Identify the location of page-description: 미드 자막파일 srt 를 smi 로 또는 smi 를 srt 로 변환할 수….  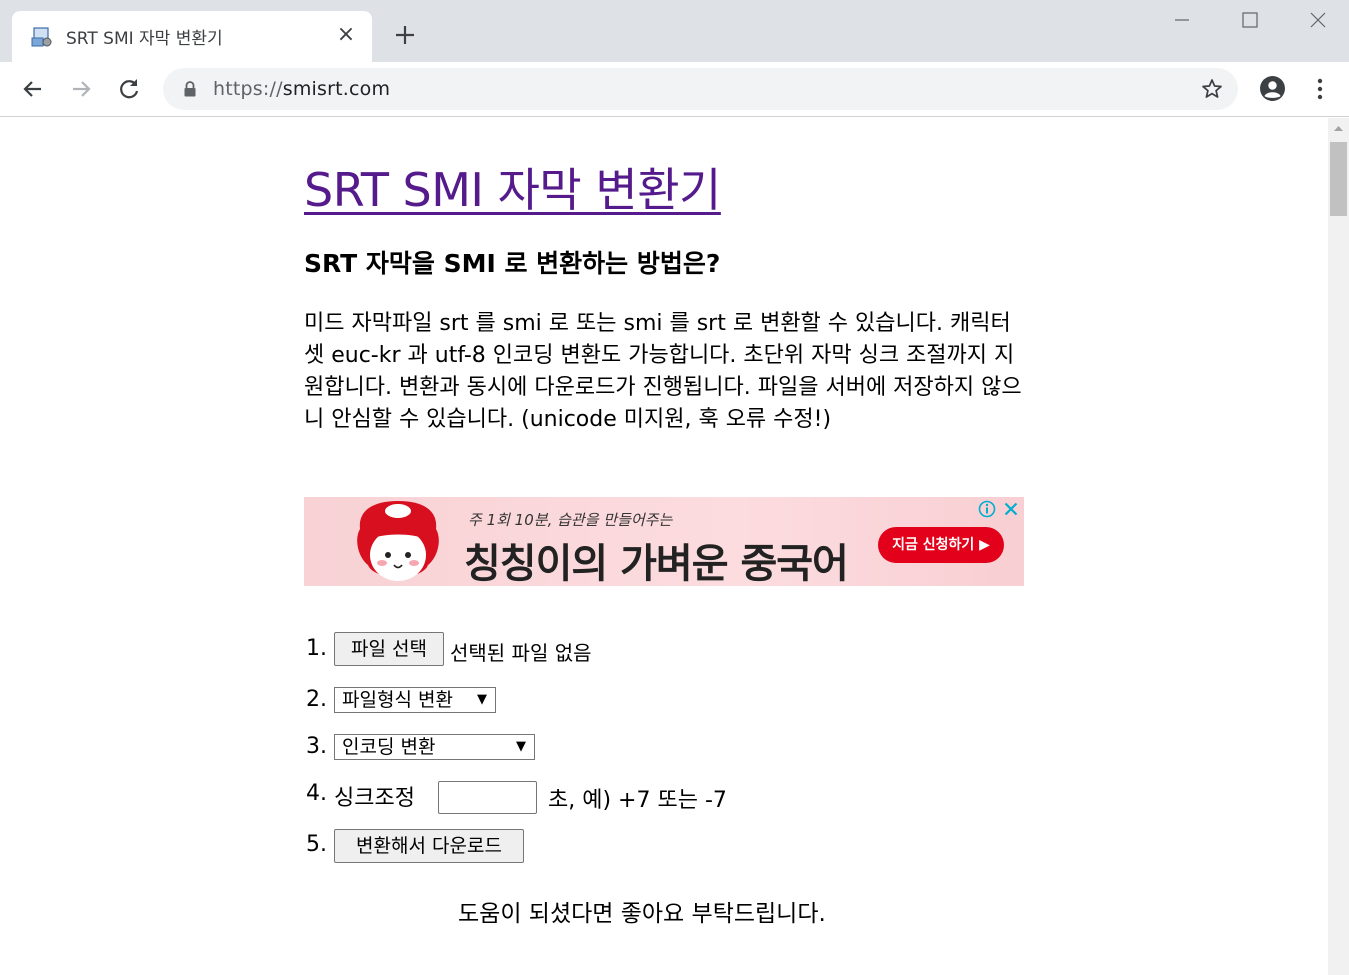
(663, 371).